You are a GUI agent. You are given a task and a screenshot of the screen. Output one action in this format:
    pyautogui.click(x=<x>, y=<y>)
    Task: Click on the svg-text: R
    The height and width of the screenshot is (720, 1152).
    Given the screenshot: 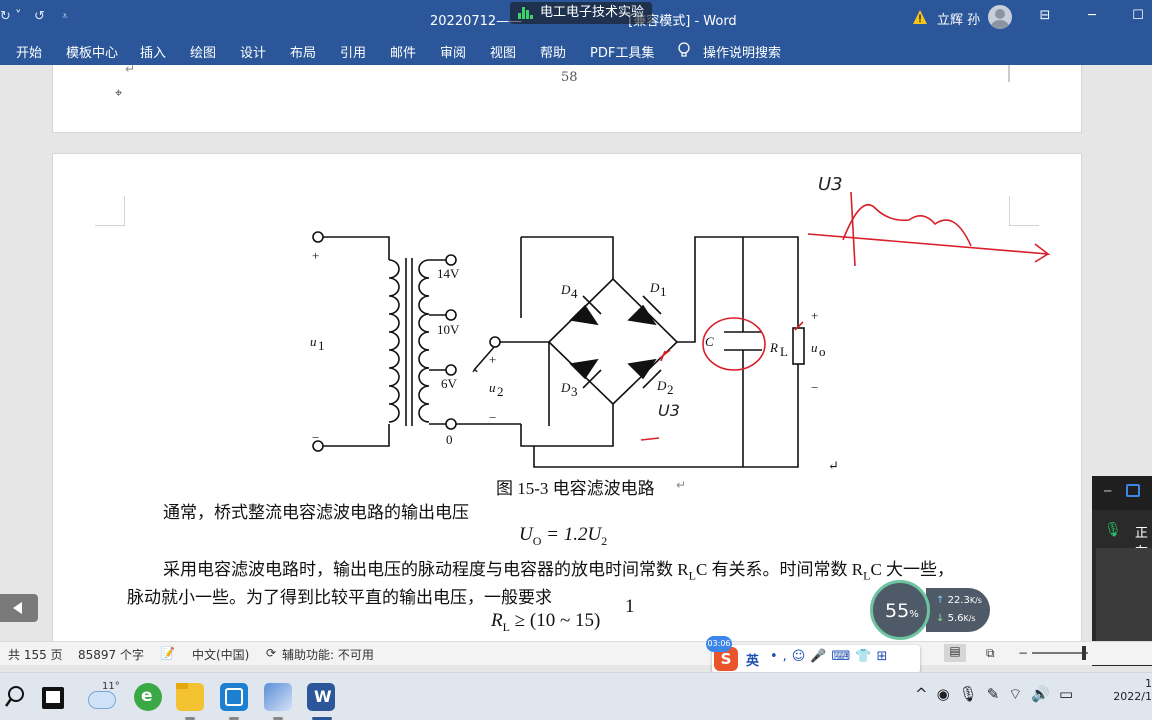 What is the action you would take?
    pyautogui.click(x=773, y=347)
    